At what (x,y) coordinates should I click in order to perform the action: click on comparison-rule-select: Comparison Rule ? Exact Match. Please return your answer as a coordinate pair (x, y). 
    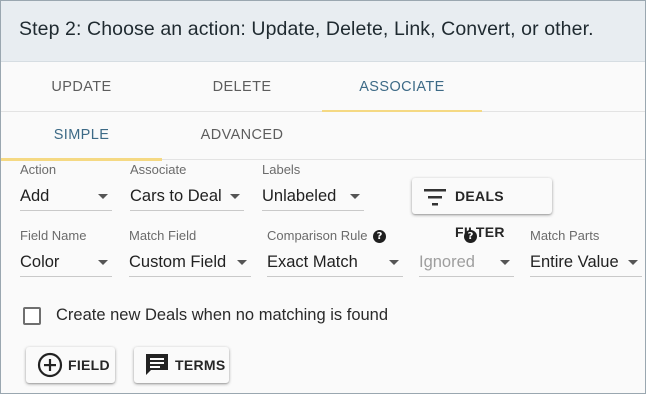
    Looking at the image, I should click on (335, 253).